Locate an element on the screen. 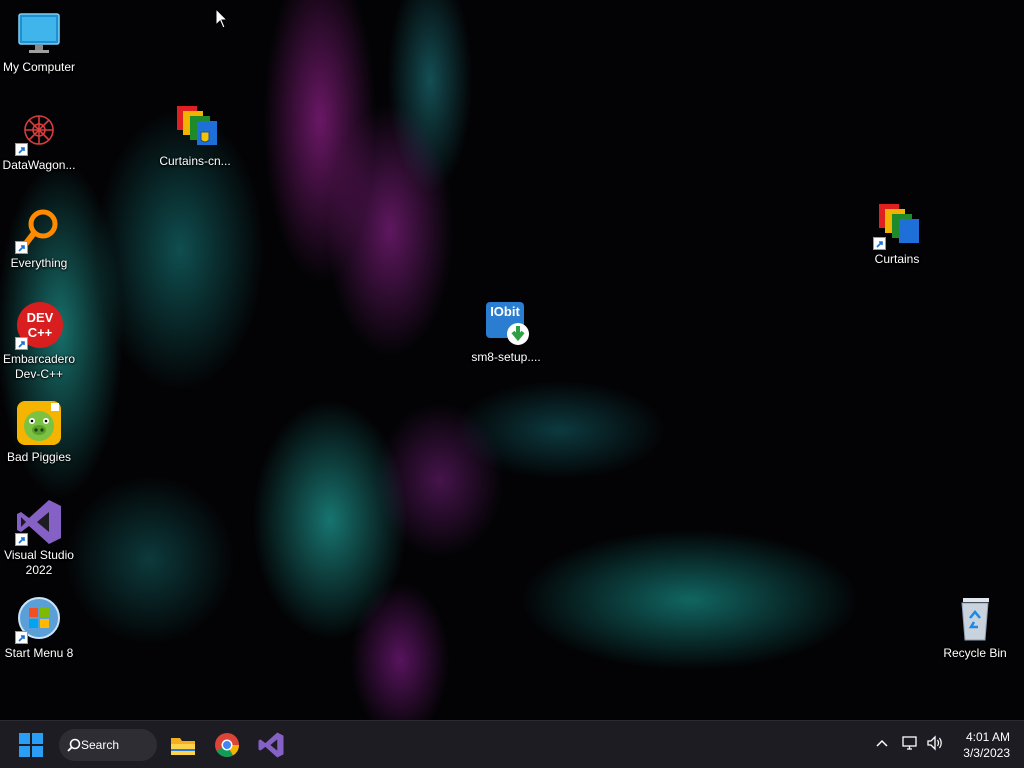 The height and width of the screenshot is (768, 1024). desktop-icon-visual-studio: Visual Studio 2022 is located at coordinates (39, 538).